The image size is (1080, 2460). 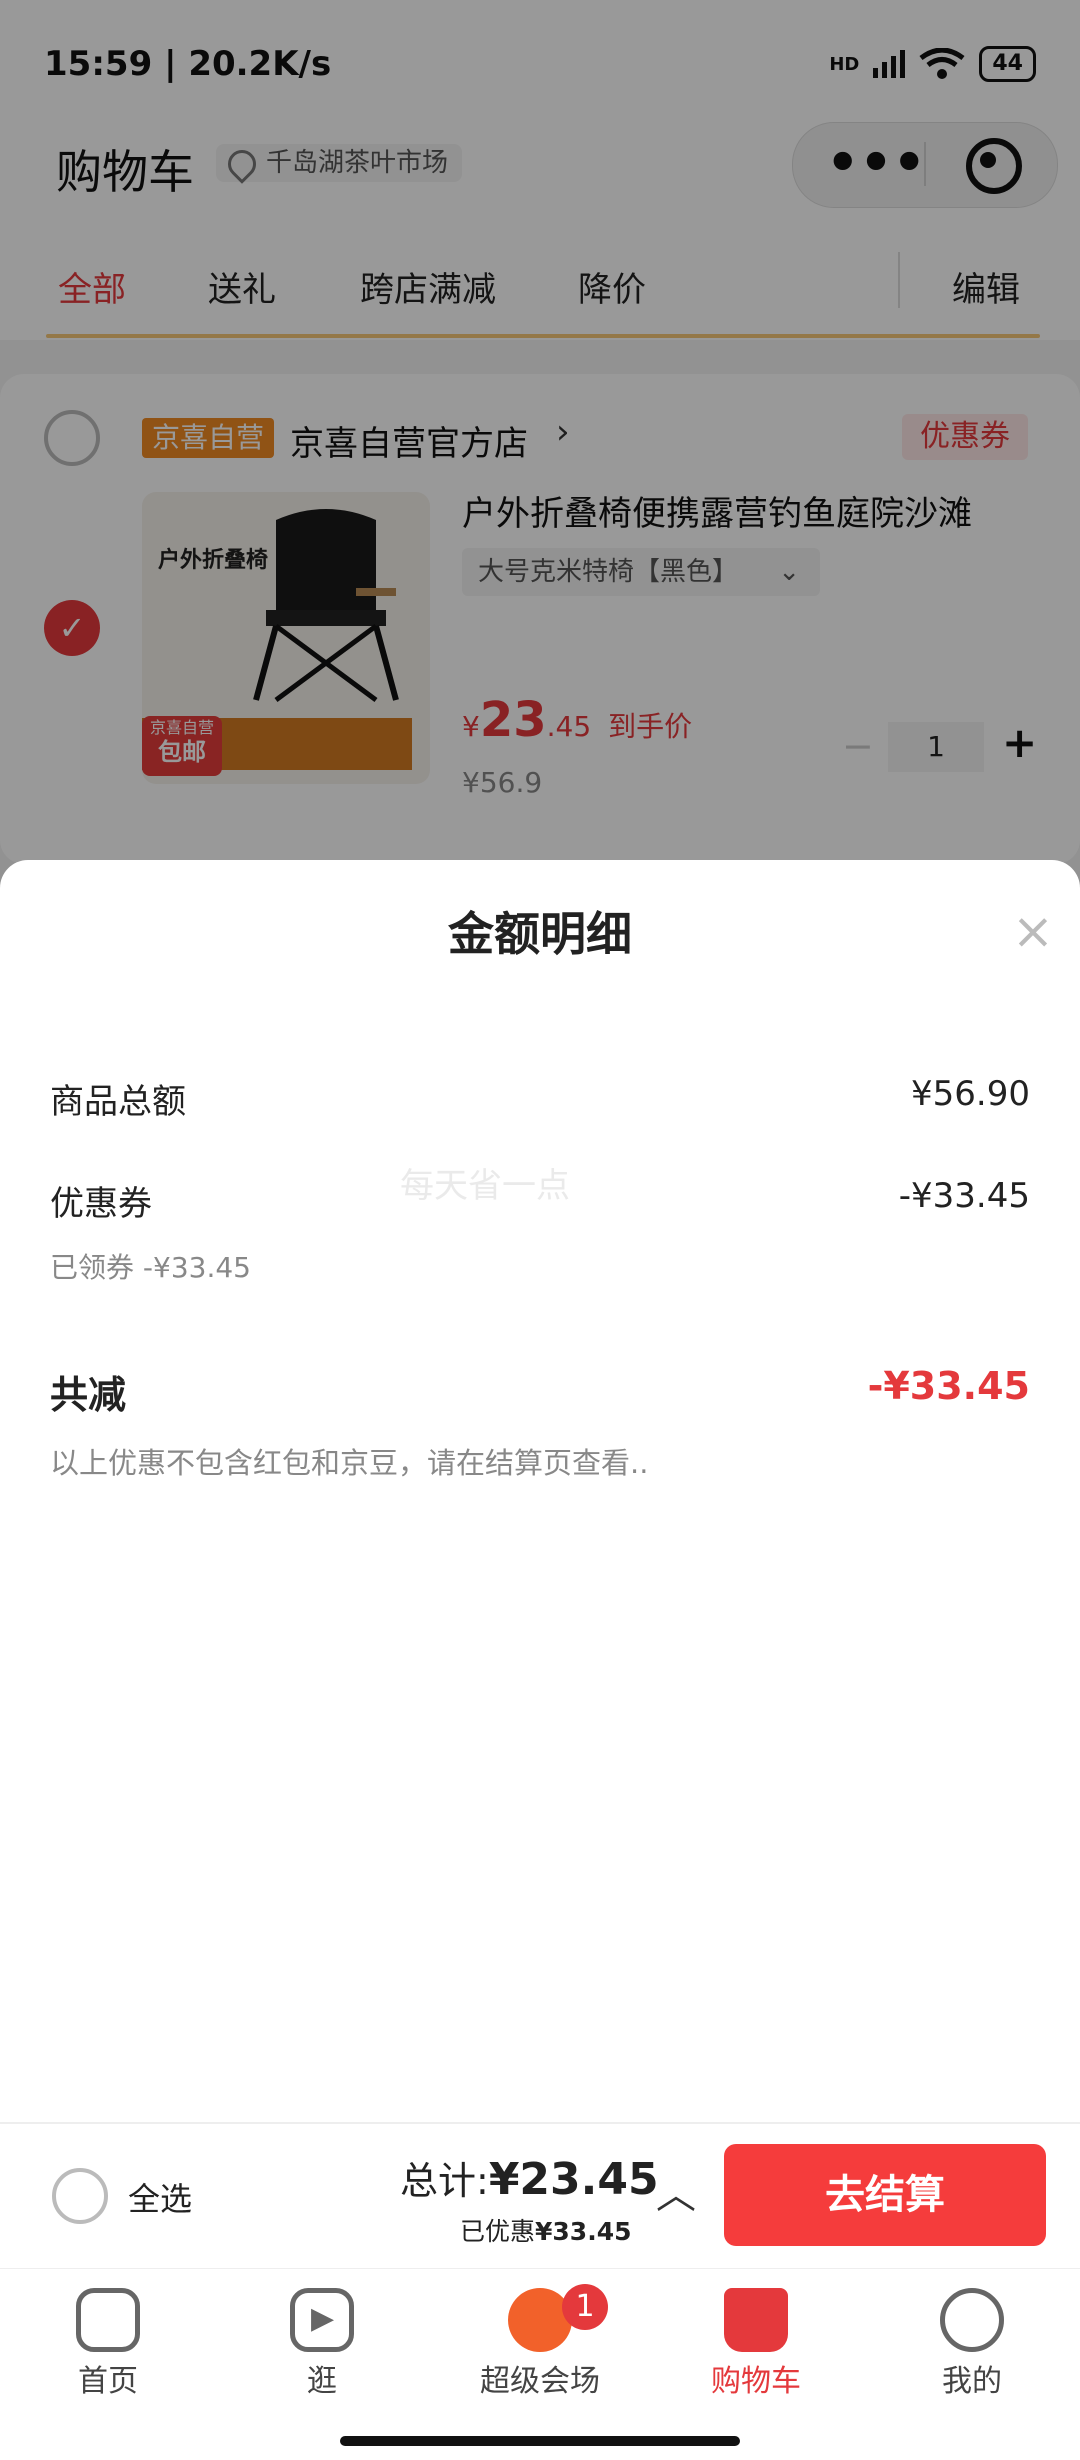 What do you see at coordinates (101, 1204) in the screenshot?
I see `coupon-label: 优惠券` at bounding box center [101, 1204].